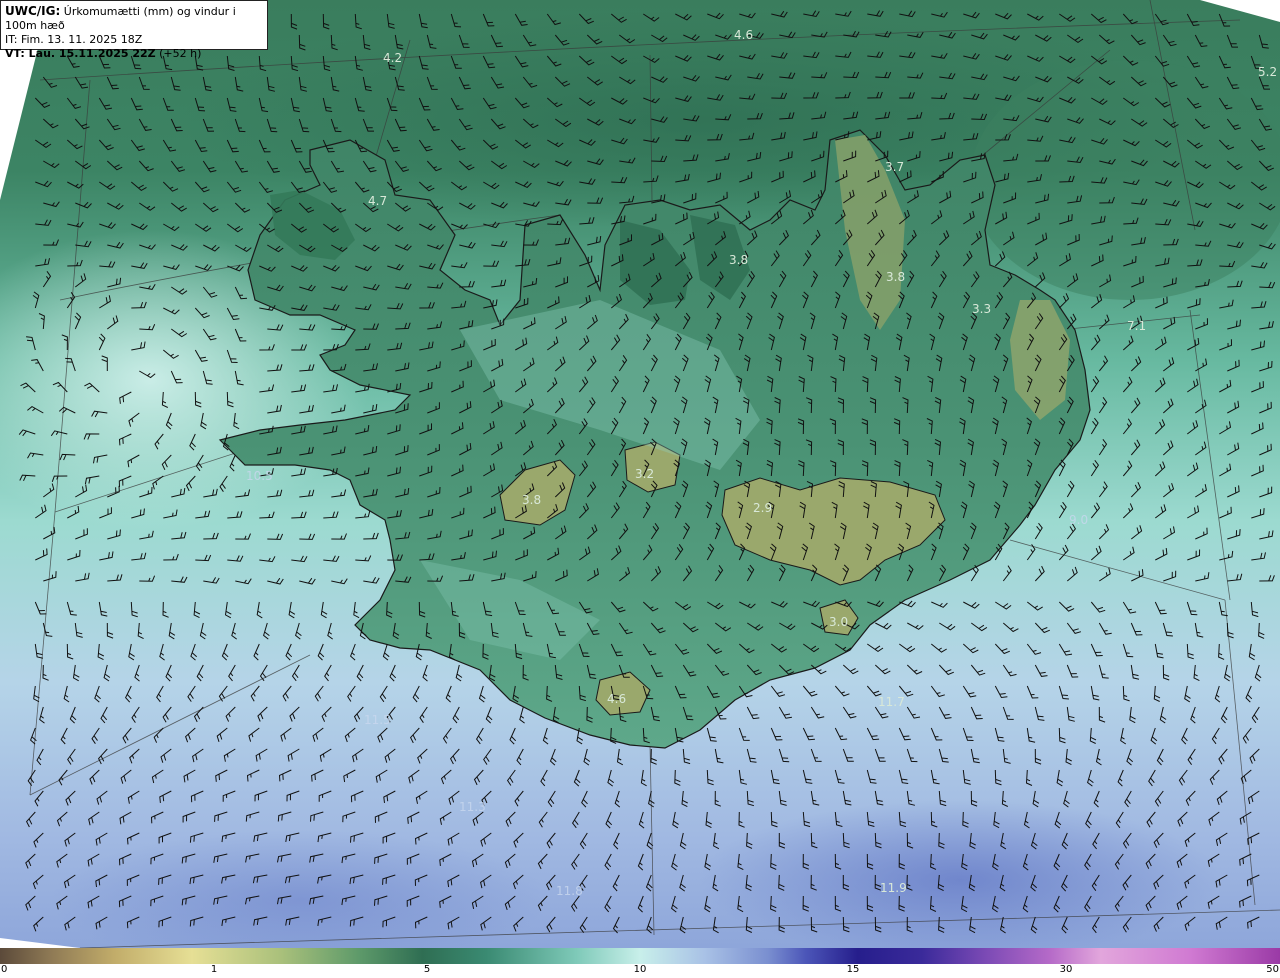 Image resolution: width=1280 pixels, height=978 pixels. What do you see at coordinates (33, 11) in the screenshot?
I see `model-label: UWC/IG:` at bounding box center [33, 11].